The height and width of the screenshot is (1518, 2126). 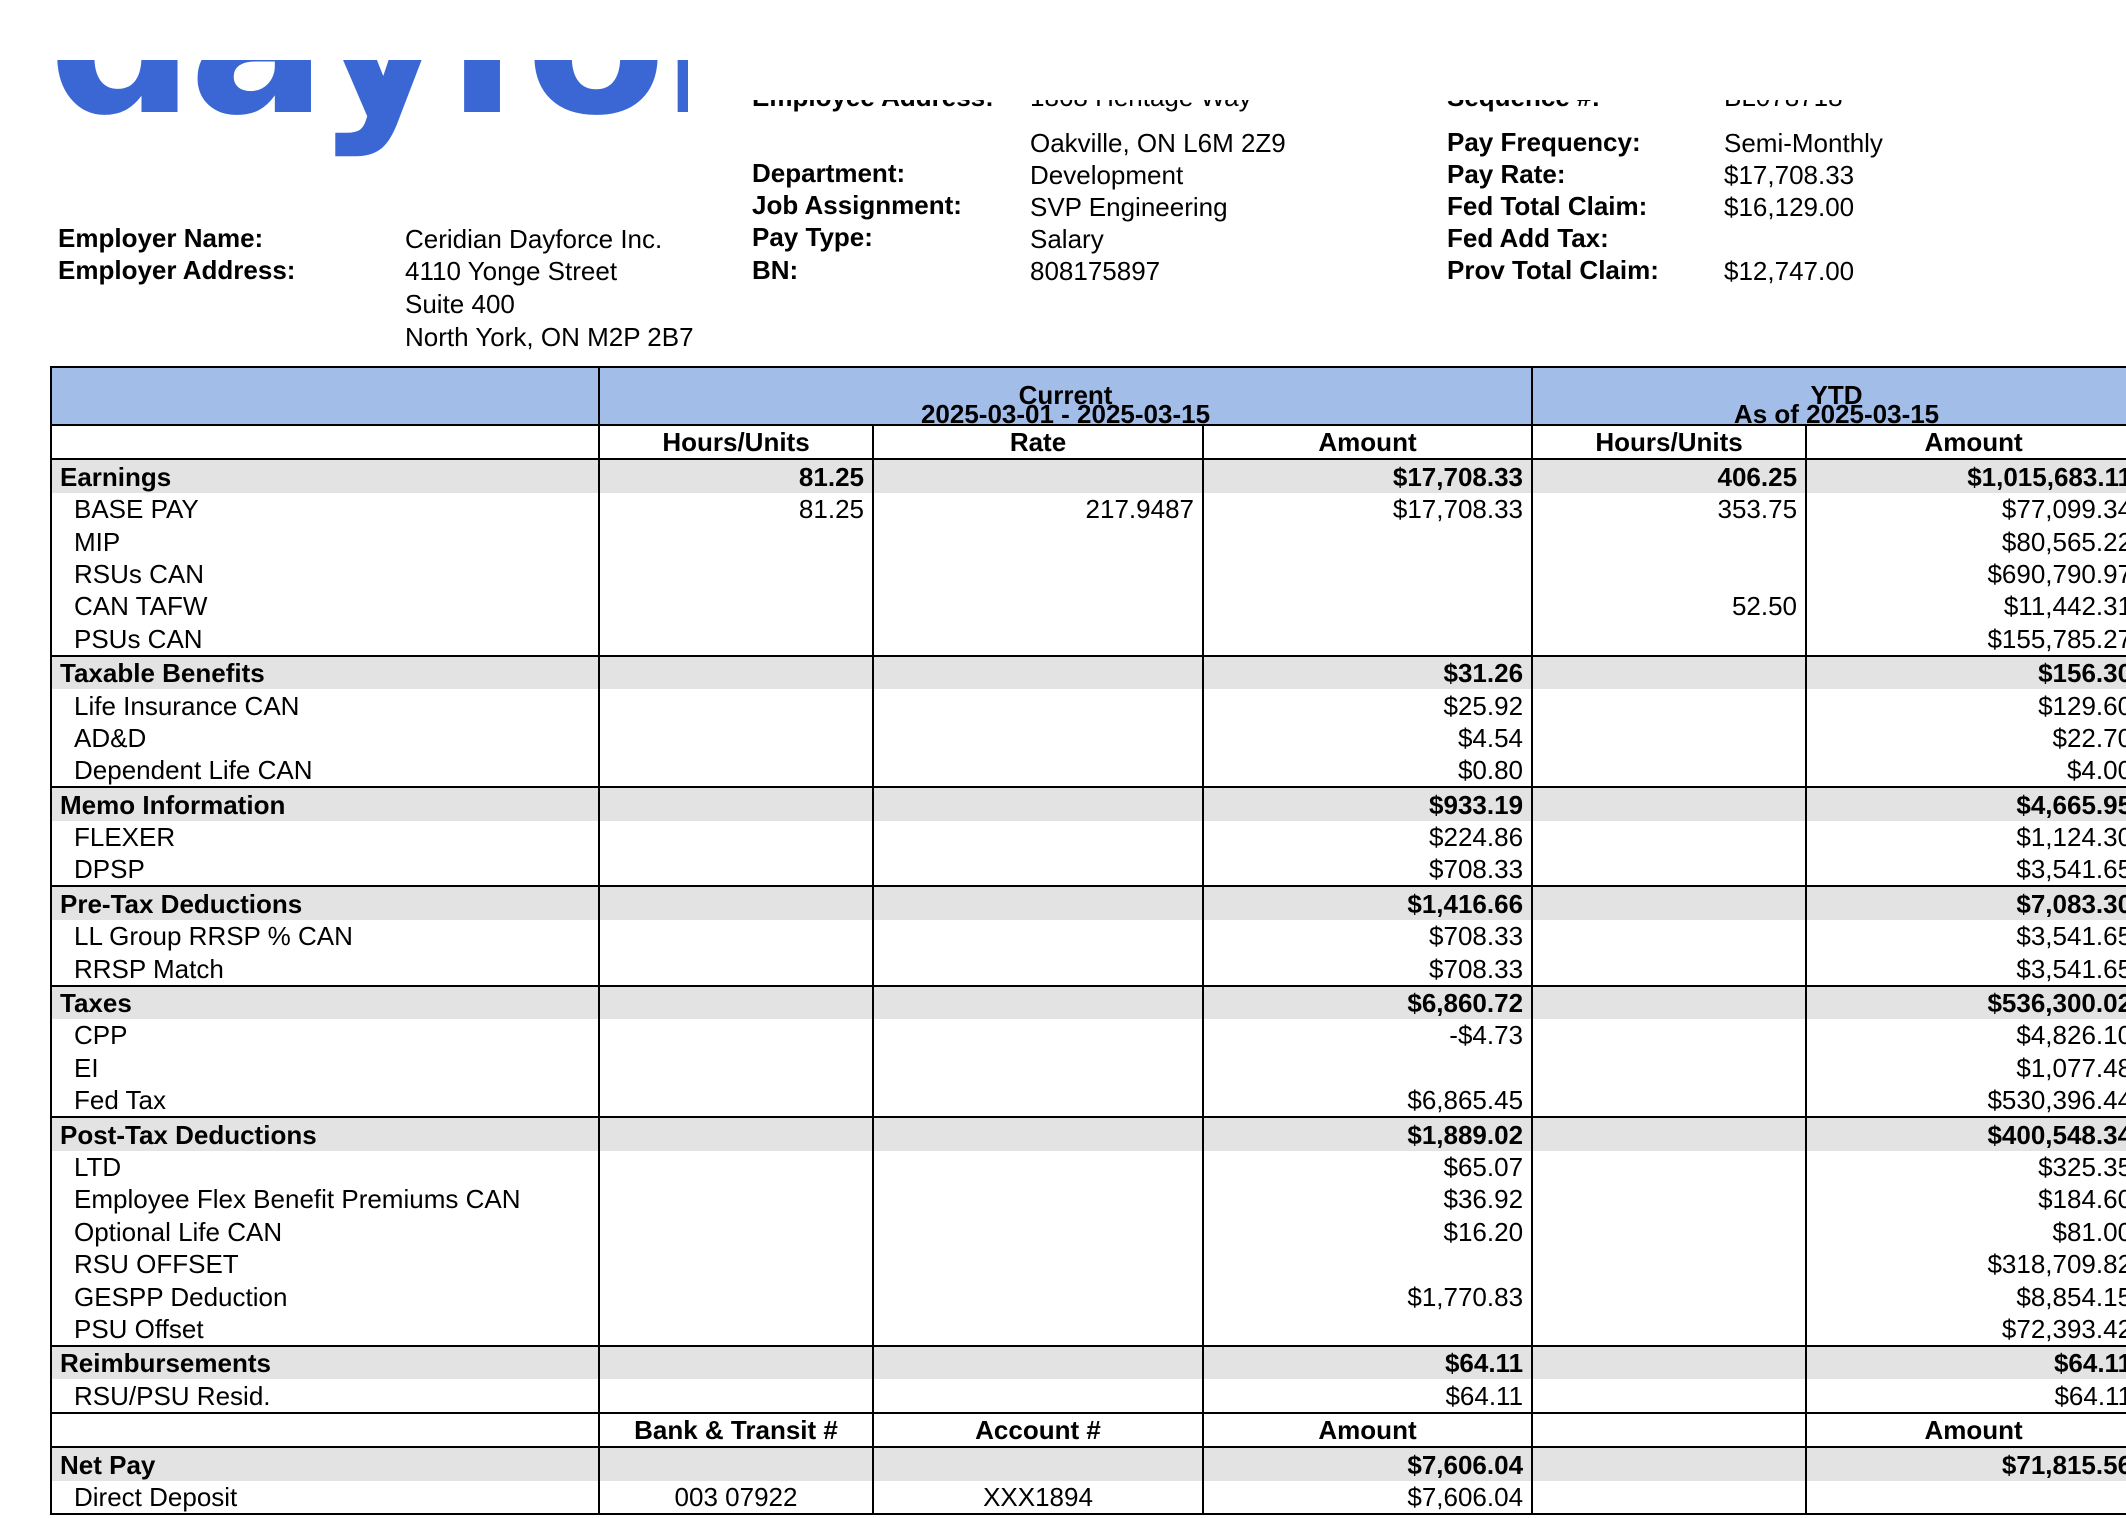 What do you see at coordinates (325, 705) in the screenshot?
I see `row-description: Life Insurance CAN` at bounding box center [325, 705].